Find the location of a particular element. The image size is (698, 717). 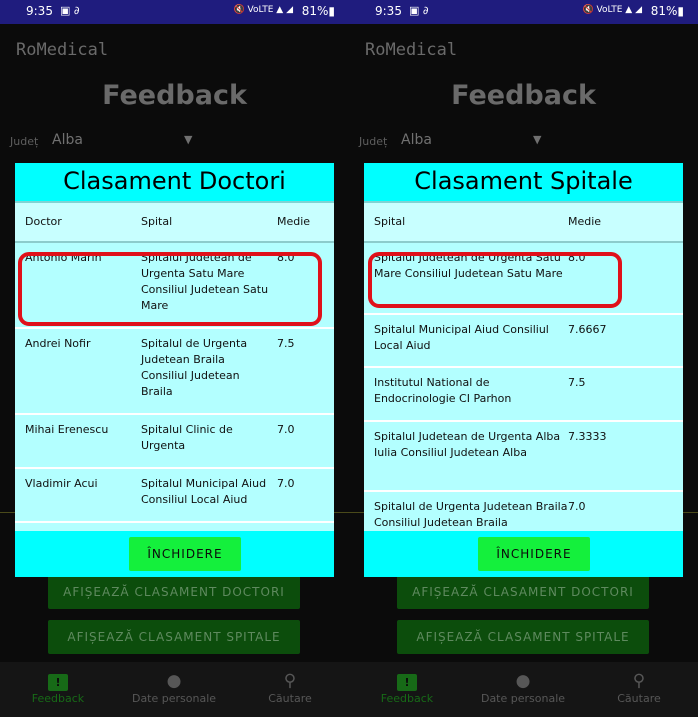

average-score: 7.6667 is located at coordinates (587, 329).